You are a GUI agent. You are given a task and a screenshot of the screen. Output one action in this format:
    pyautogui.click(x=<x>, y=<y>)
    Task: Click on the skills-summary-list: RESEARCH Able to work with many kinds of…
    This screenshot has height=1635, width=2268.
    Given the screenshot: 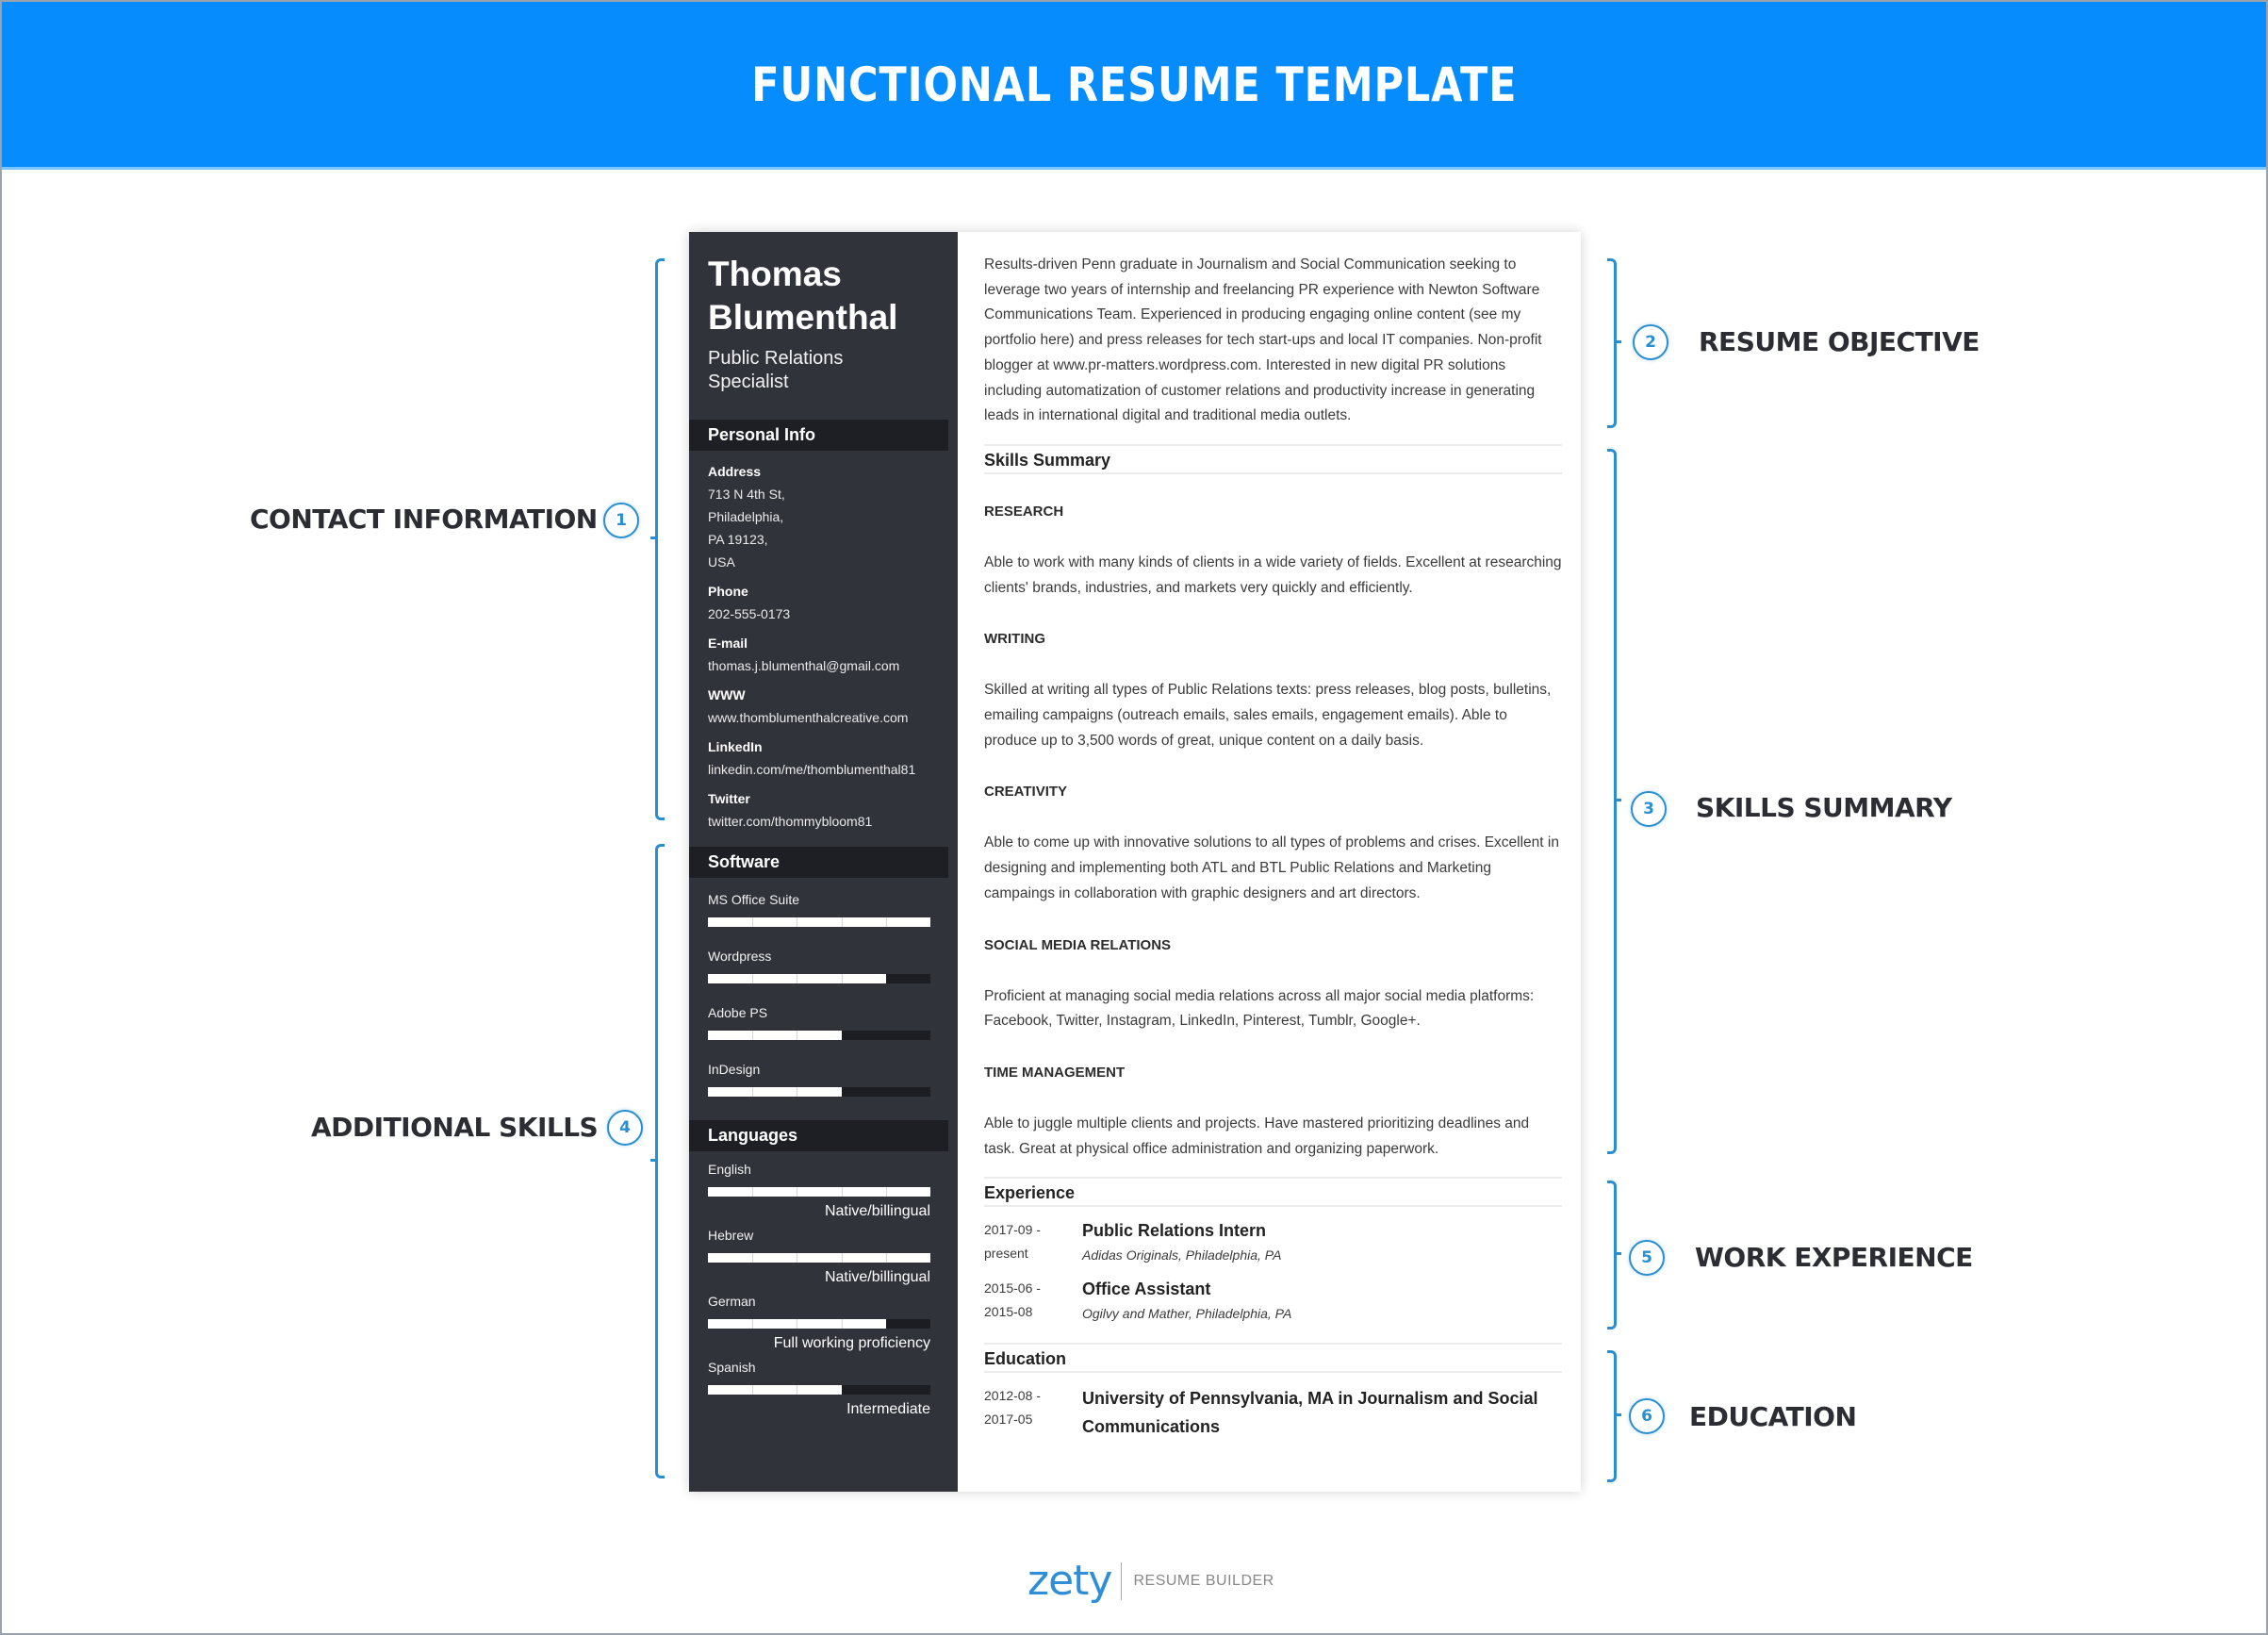 What is the action you would take?
    pyautogui.click(x=1273, y=832)
    